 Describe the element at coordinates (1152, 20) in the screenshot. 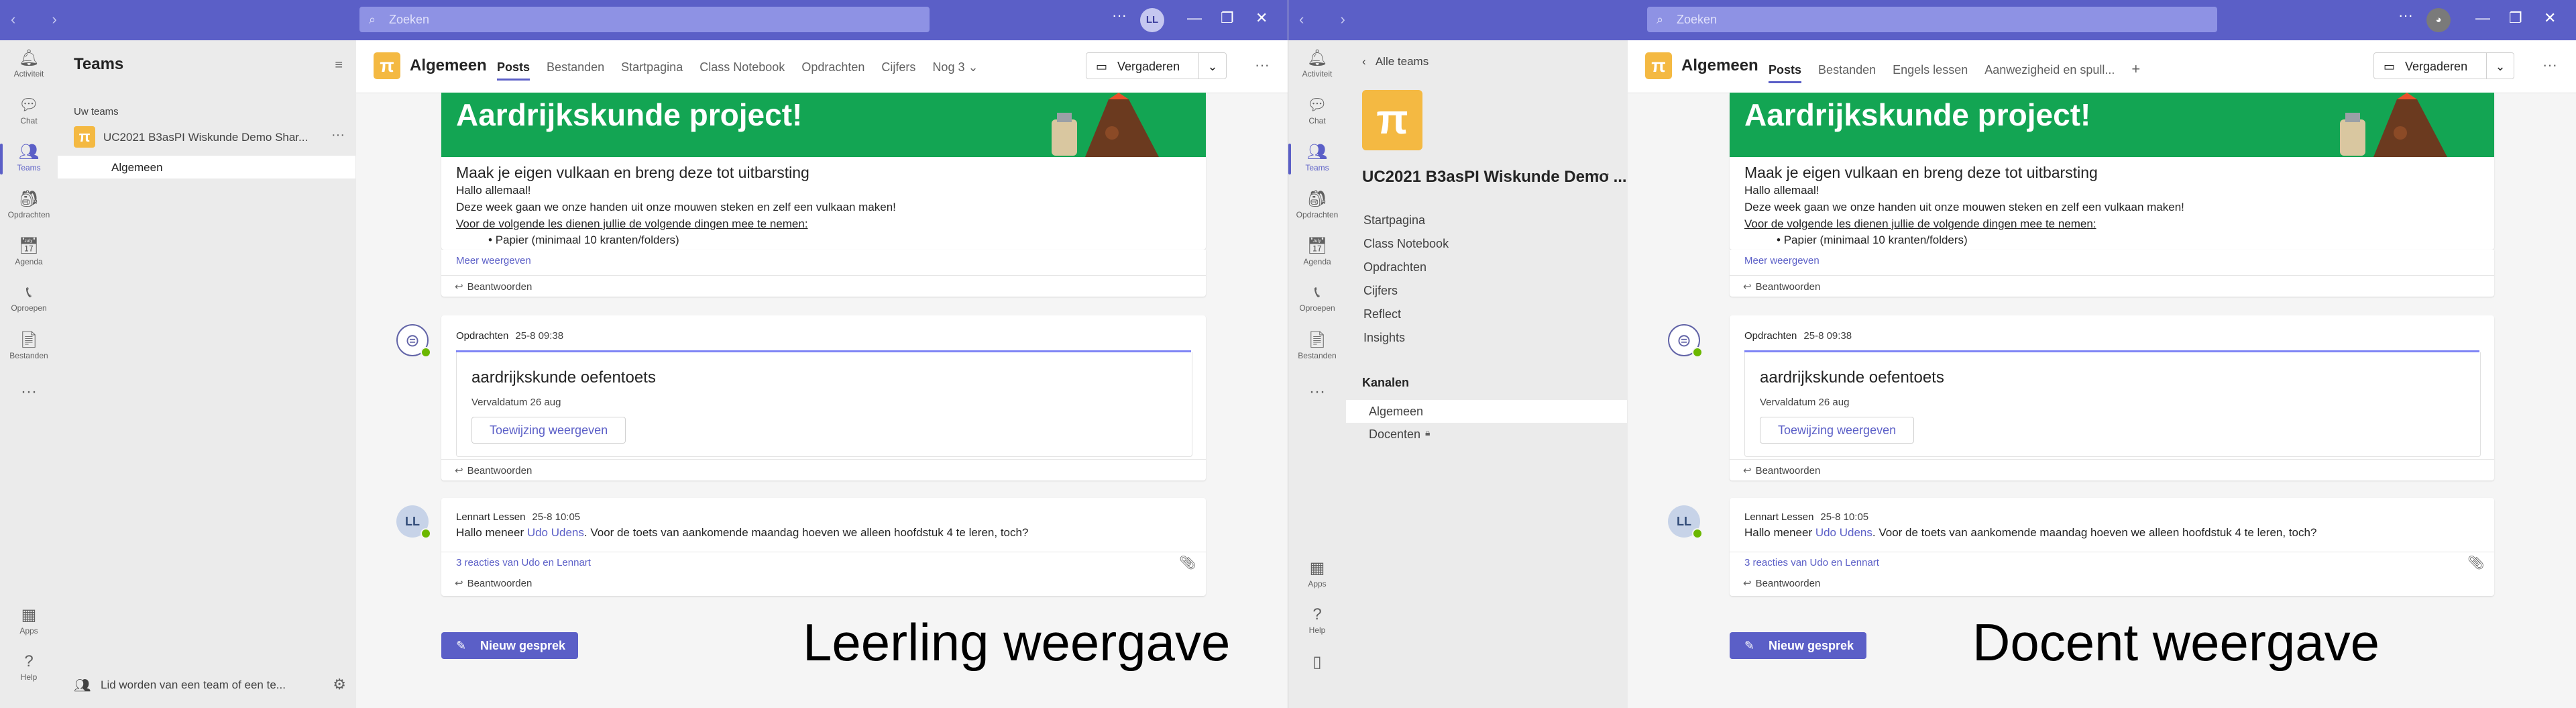

I see `profile-avatar: LL` at that location.